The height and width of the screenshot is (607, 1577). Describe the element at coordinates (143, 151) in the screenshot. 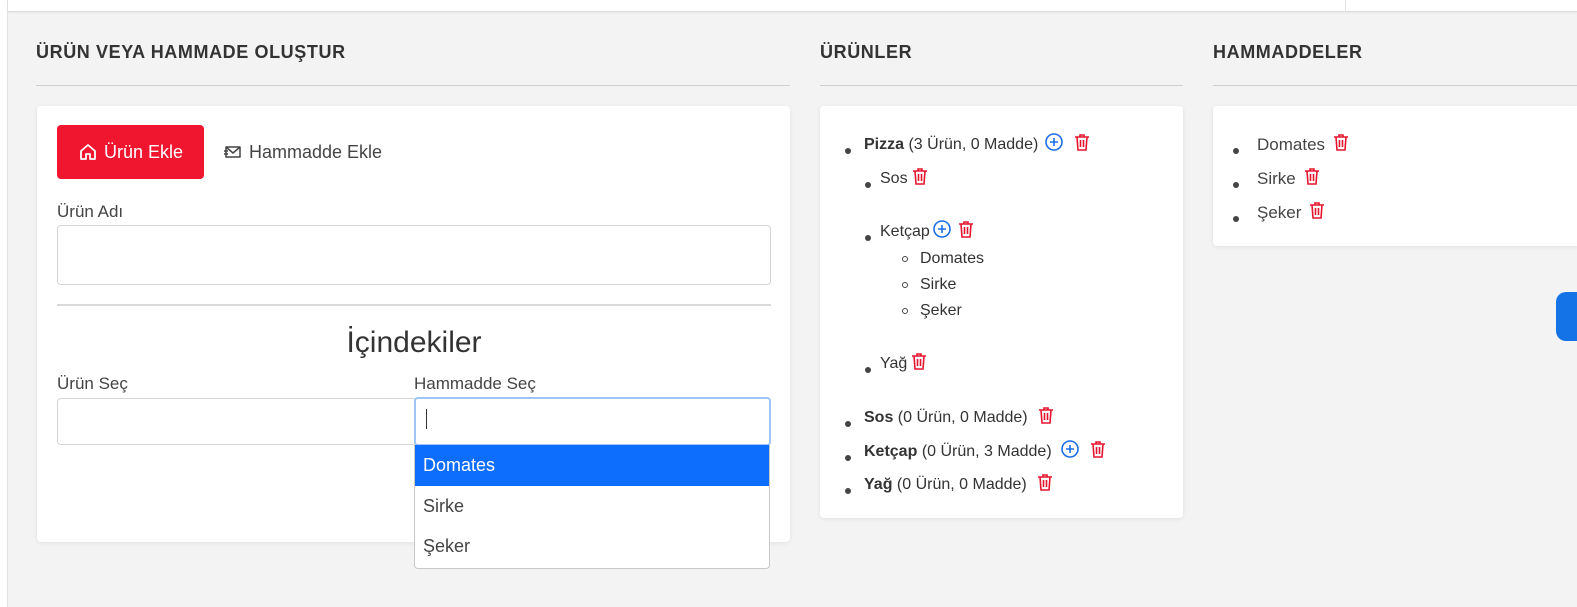

I see `add-product-button-label: Ürün Ekle` at that location.